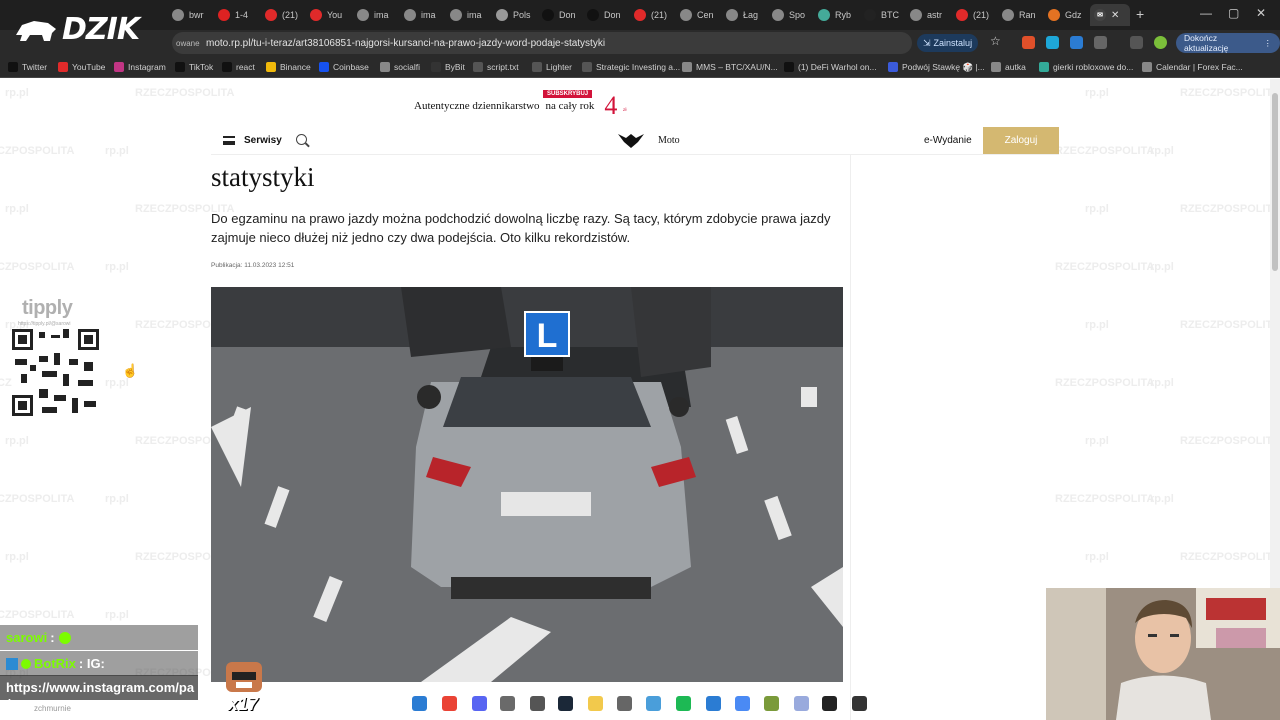  Describe the element at coordinates (1110, 15) in the screenshot. I see `tab-active: ✉ ✕` at that location.